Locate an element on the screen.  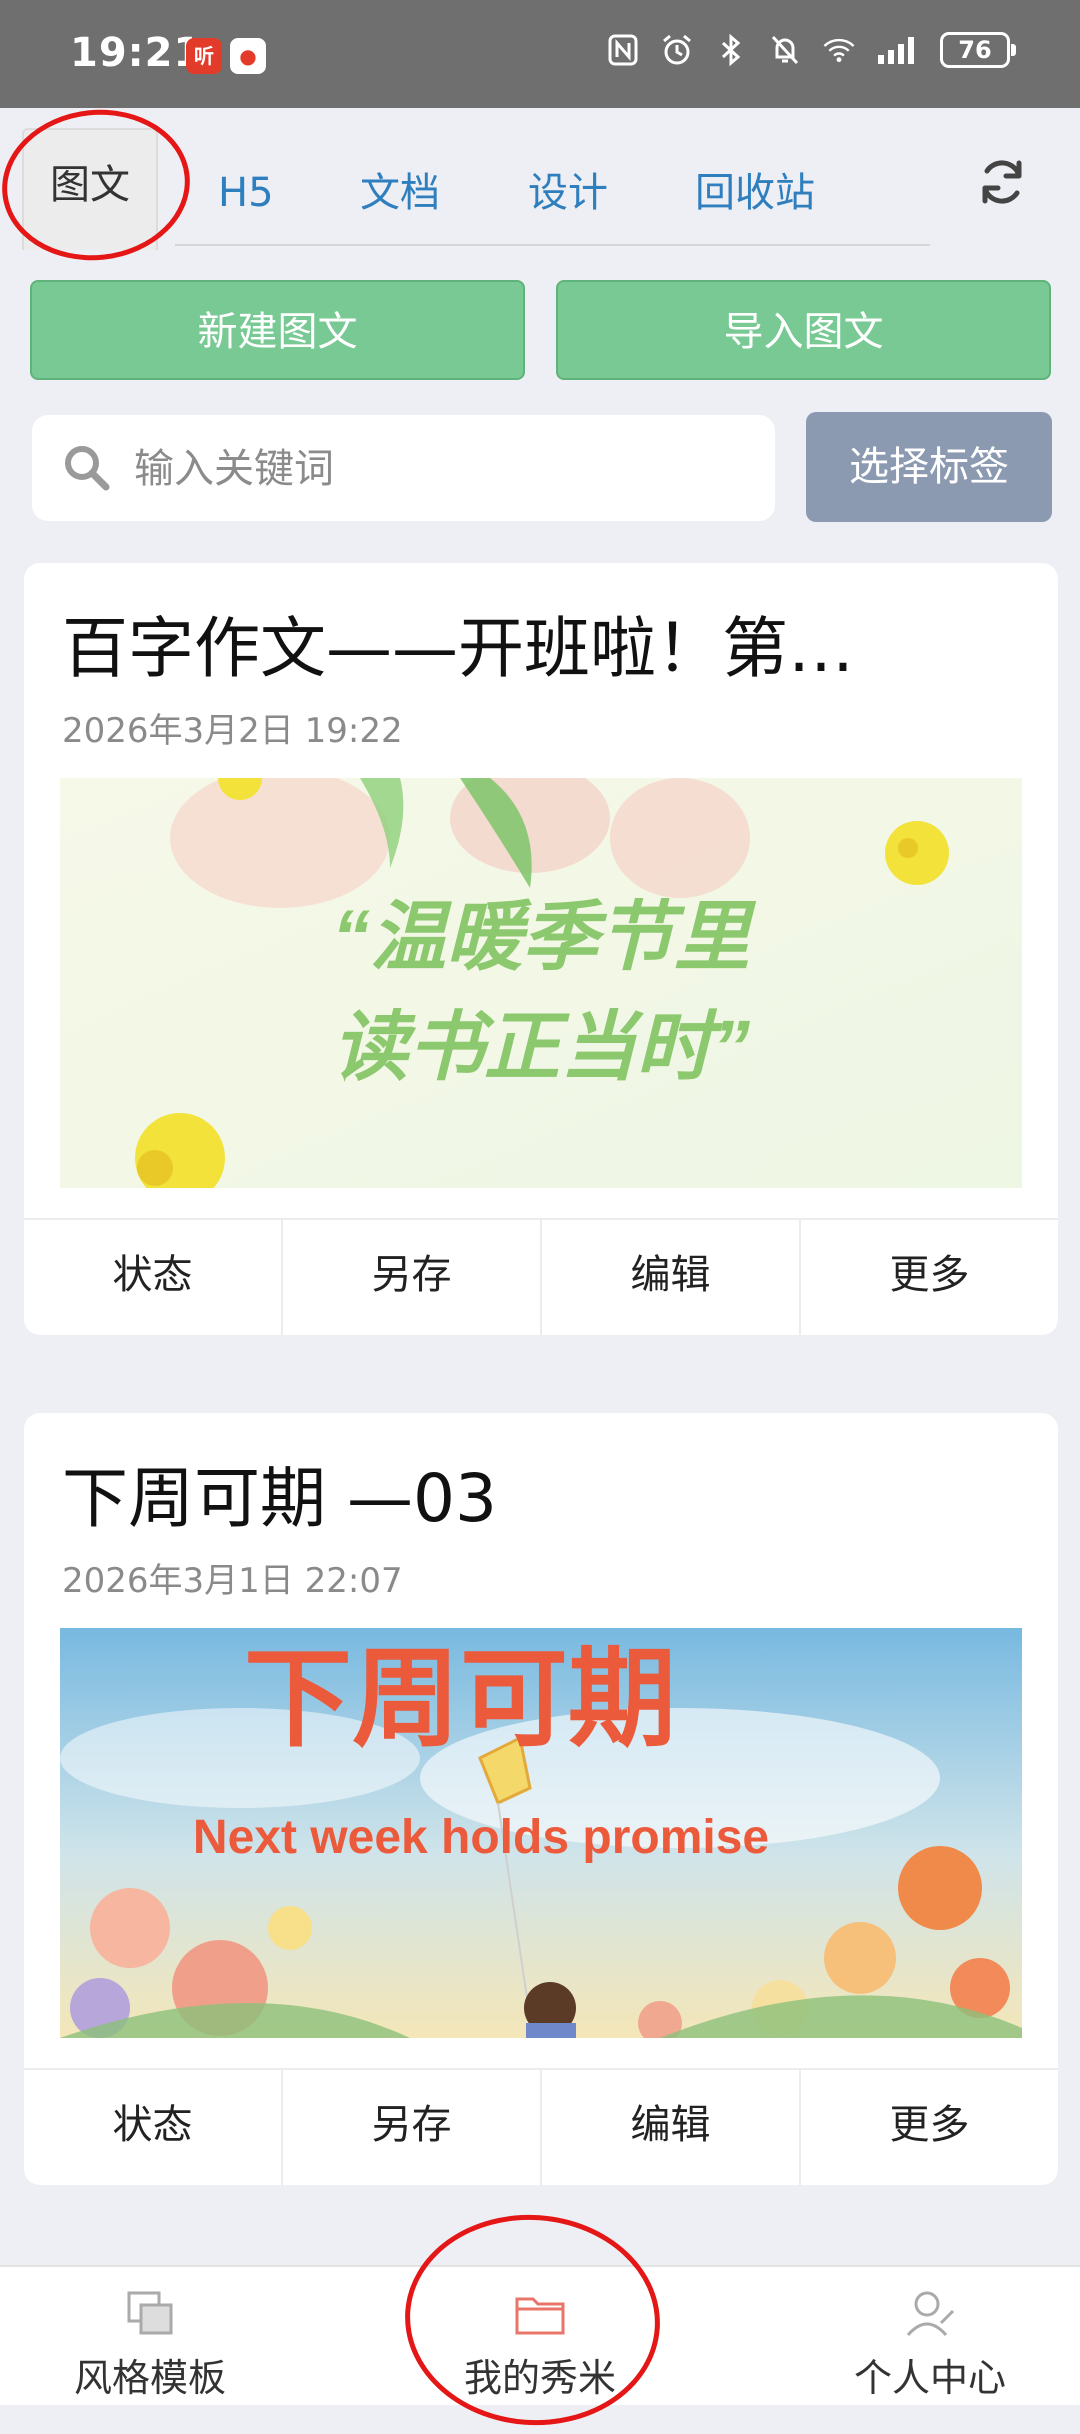
post-date: 2026年3月1日 22:07 is located at coordinates (232, 1581).